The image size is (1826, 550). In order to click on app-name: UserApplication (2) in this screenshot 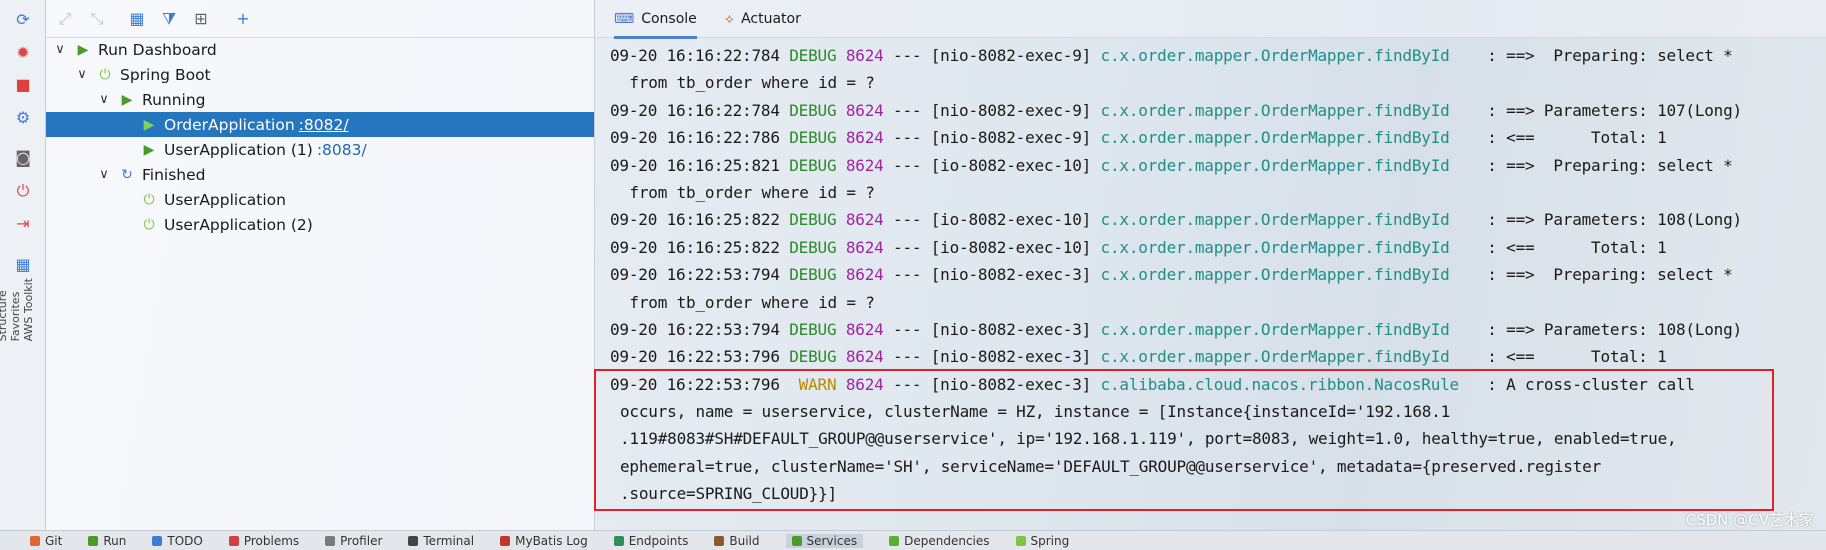, I will do `click(238, 224)`.